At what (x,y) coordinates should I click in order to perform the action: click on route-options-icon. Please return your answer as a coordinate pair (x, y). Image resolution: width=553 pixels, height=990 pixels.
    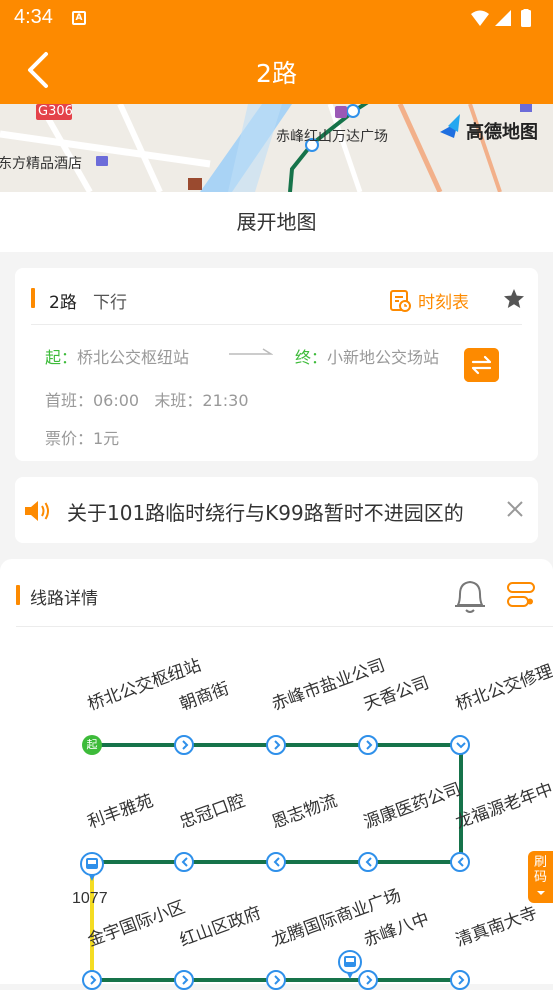
    Looking at the image, I should click on (521, 595).